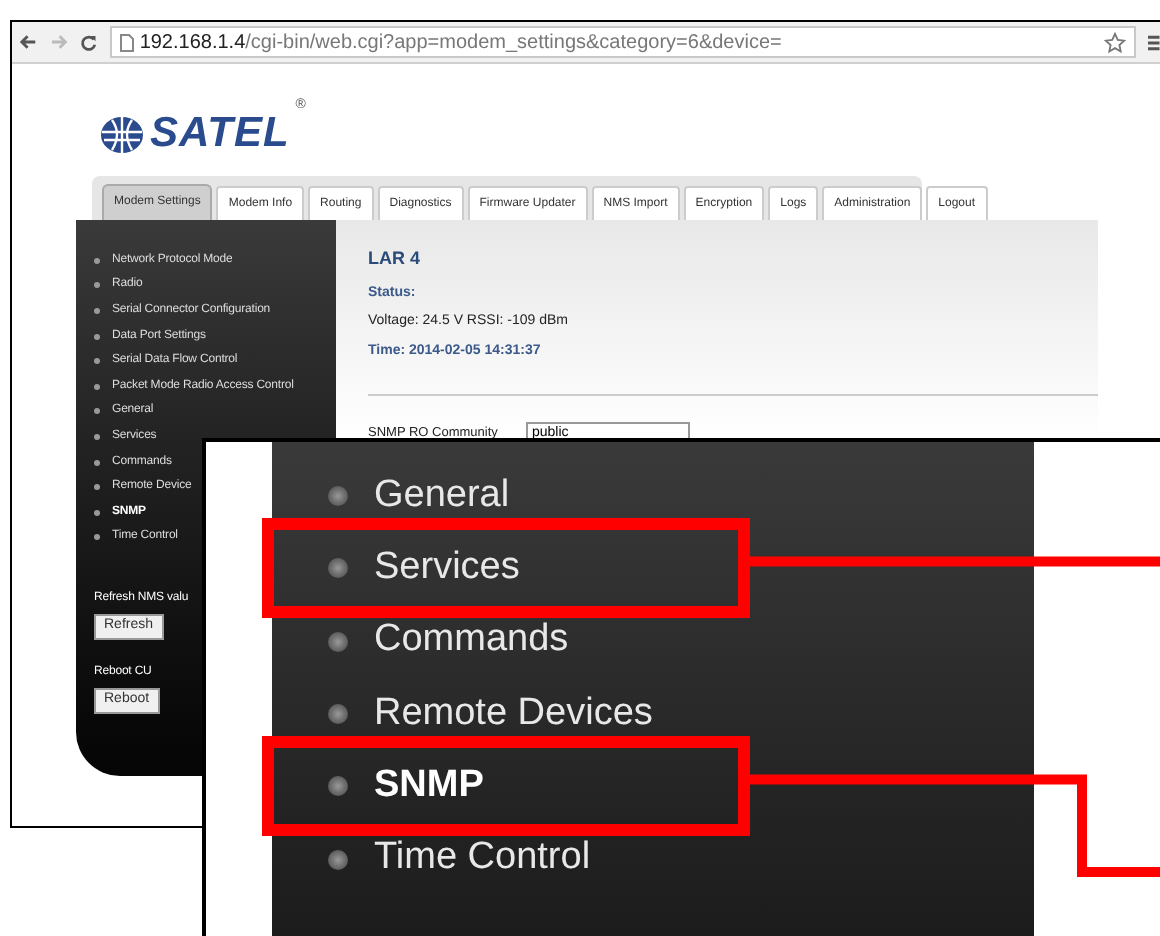 The image size is (1160, 936). Describe the element at coordinates (442, 496) in the screenshot. I see `sidebar-item: General` at that location.